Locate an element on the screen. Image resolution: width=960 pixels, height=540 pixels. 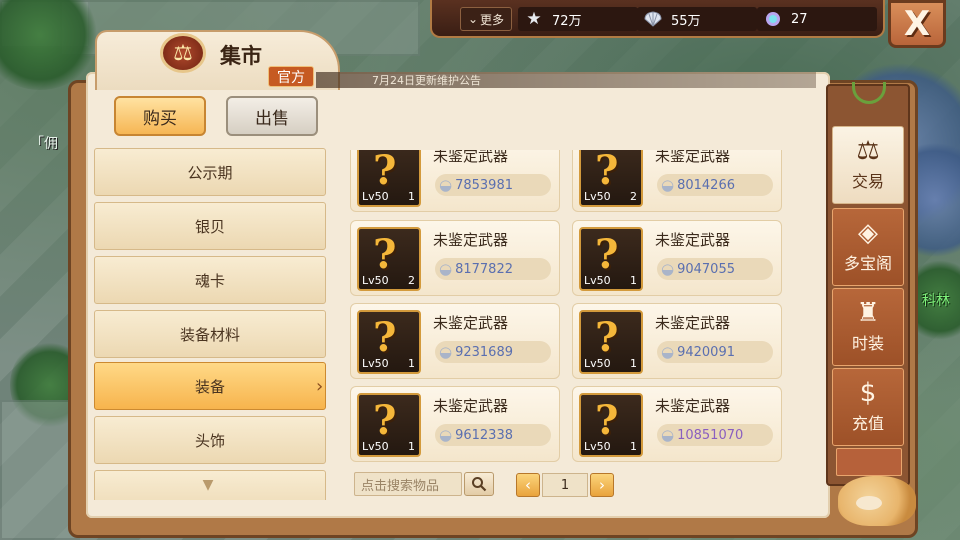
prev-page-button: ‹ is located at coordinates (528, 485).